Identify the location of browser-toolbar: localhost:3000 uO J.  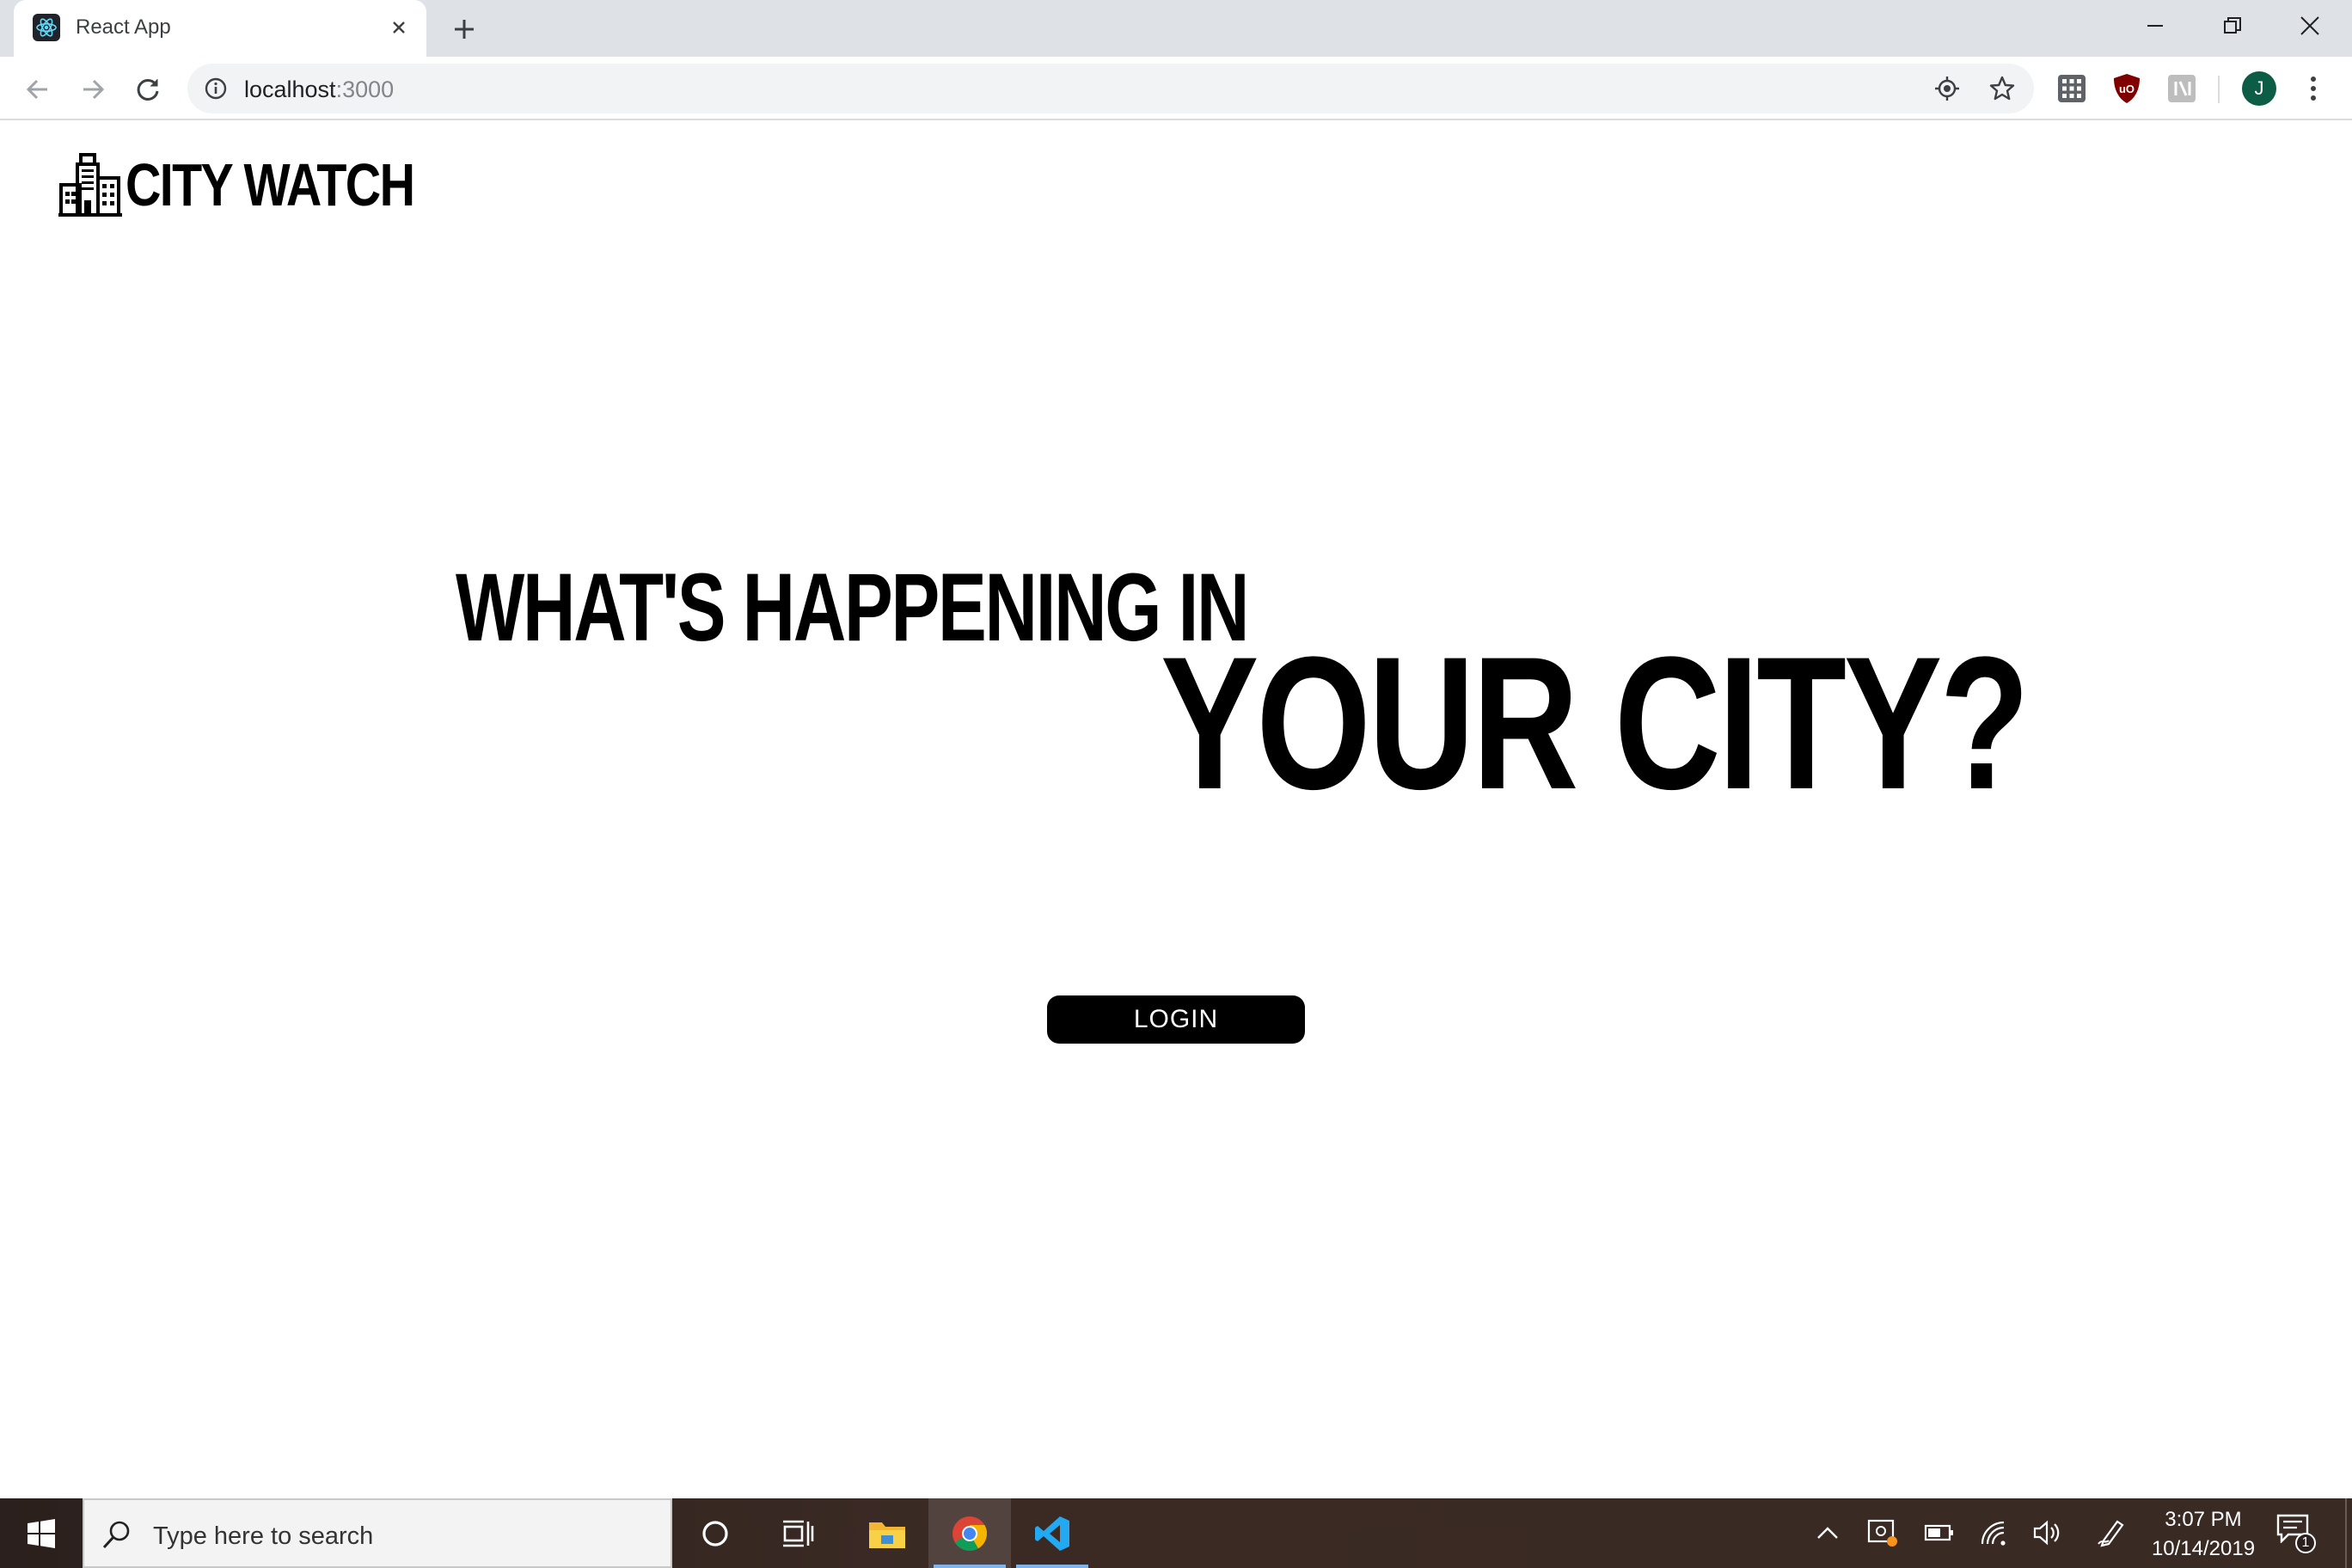
(1176, 88).